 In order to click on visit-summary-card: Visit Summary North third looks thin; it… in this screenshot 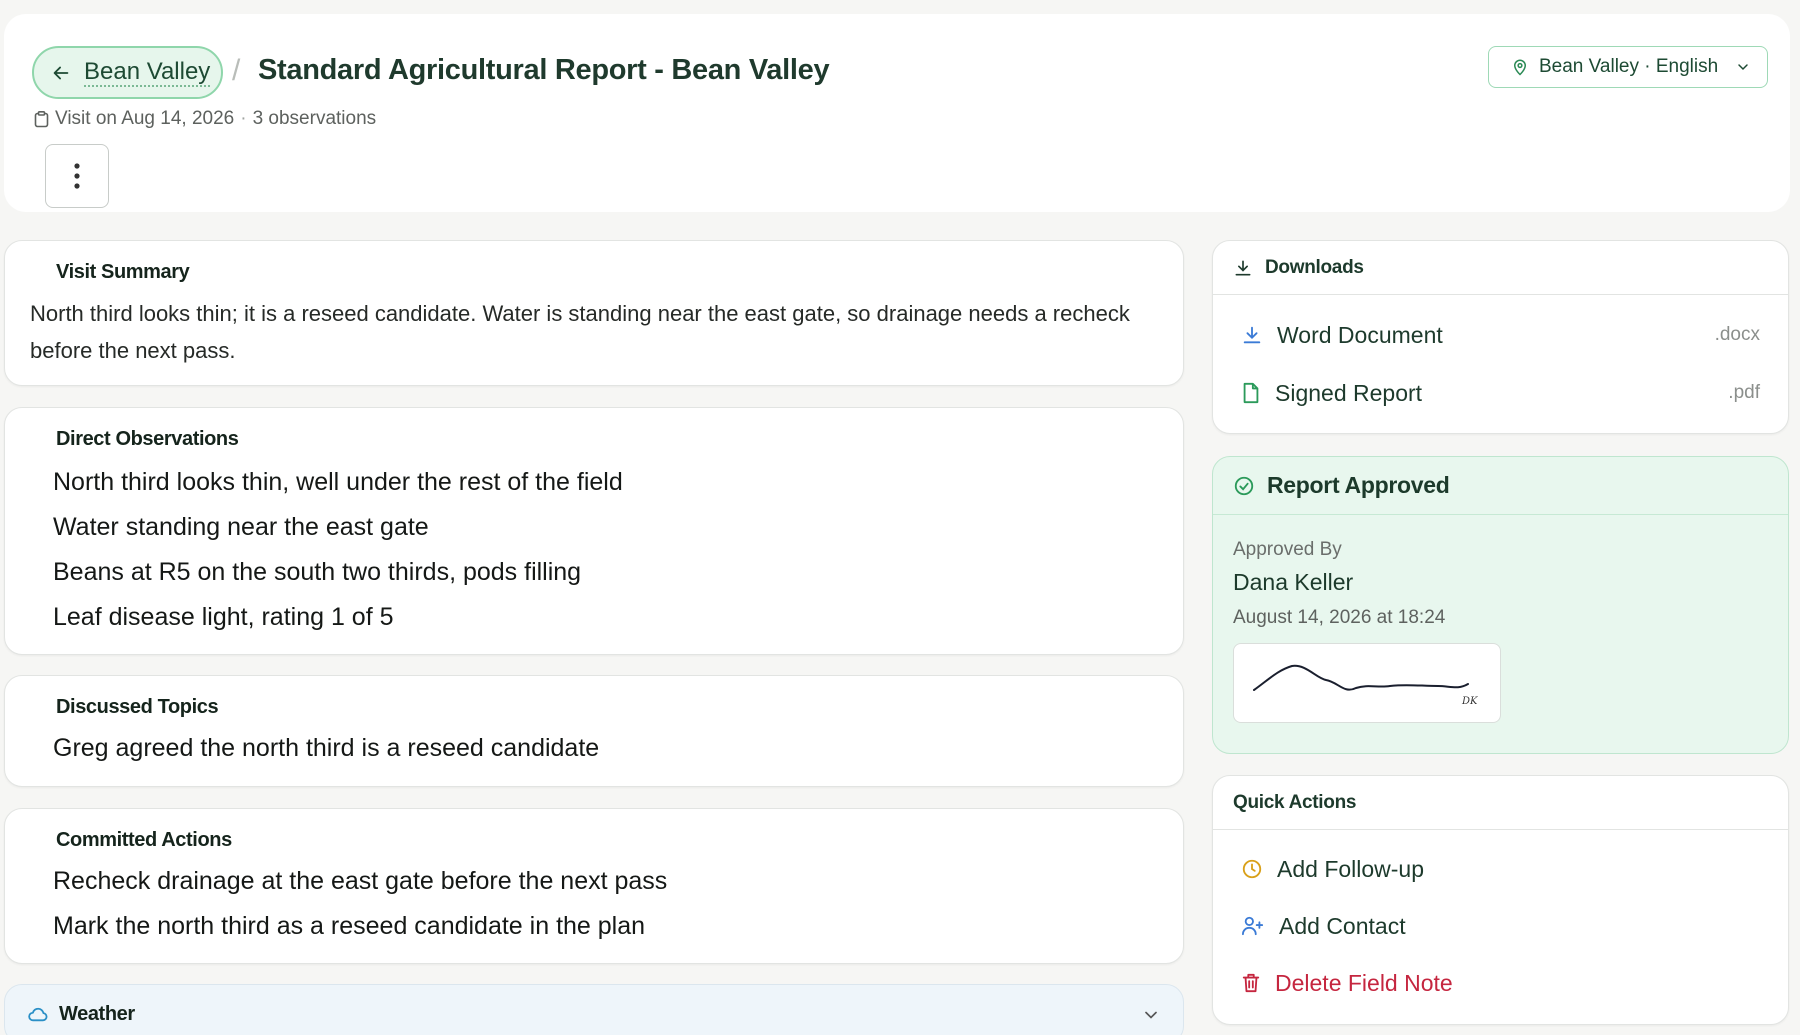, I will do `click(594, 313)`.